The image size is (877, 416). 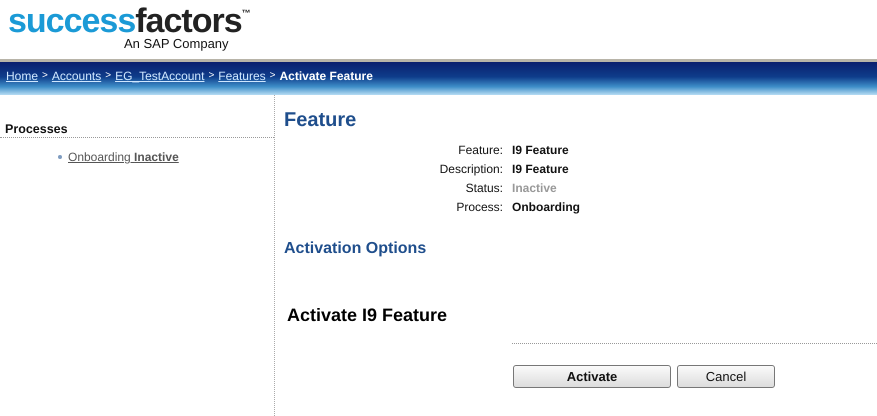 I want to click on breadcrumb-link: Home, so click(x=22, y=75).